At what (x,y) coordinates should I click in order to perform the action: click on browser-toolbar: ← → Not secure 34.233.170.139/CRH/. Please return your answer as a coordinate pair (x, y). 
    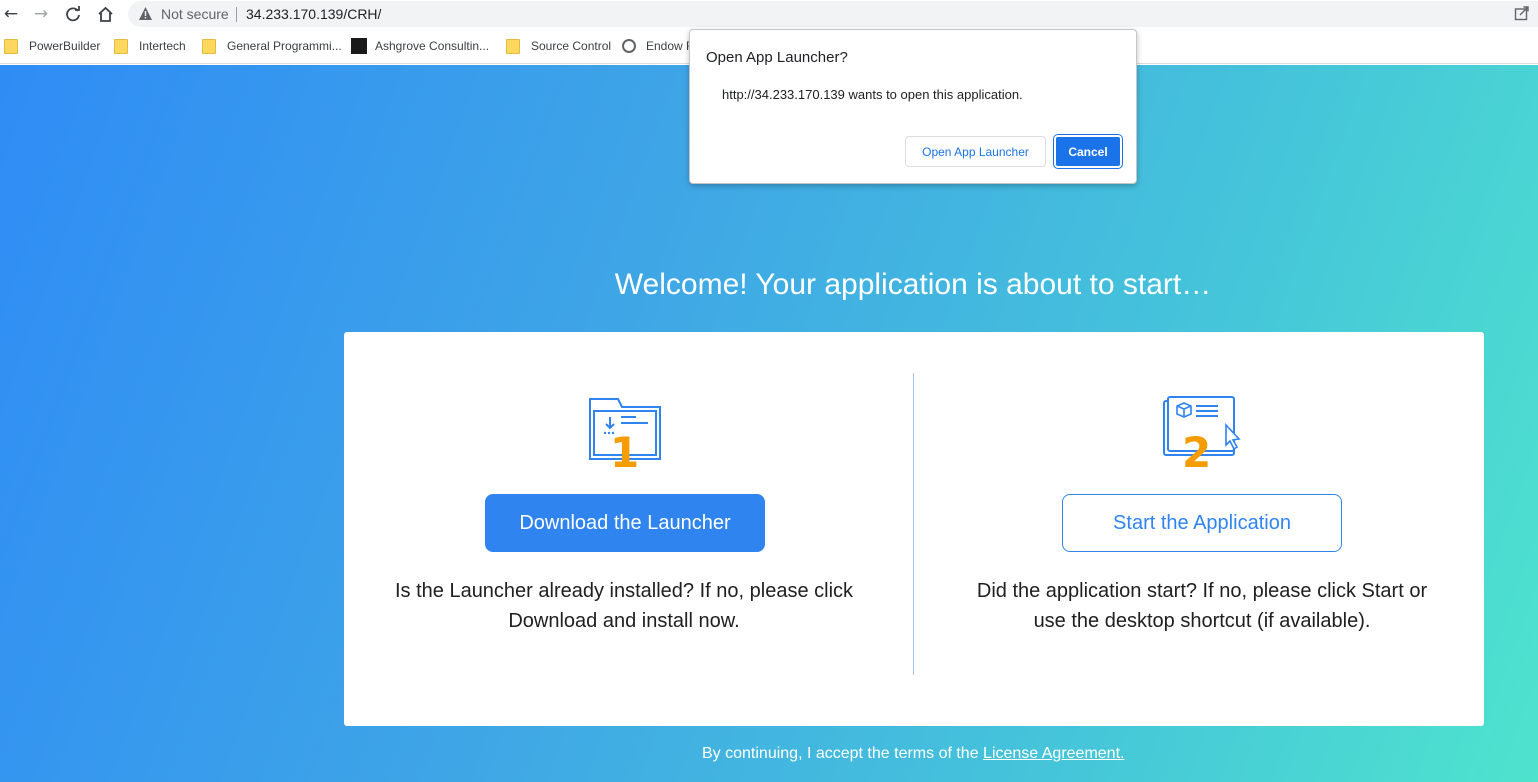
    Looking at the image, I should click on (769, 14).